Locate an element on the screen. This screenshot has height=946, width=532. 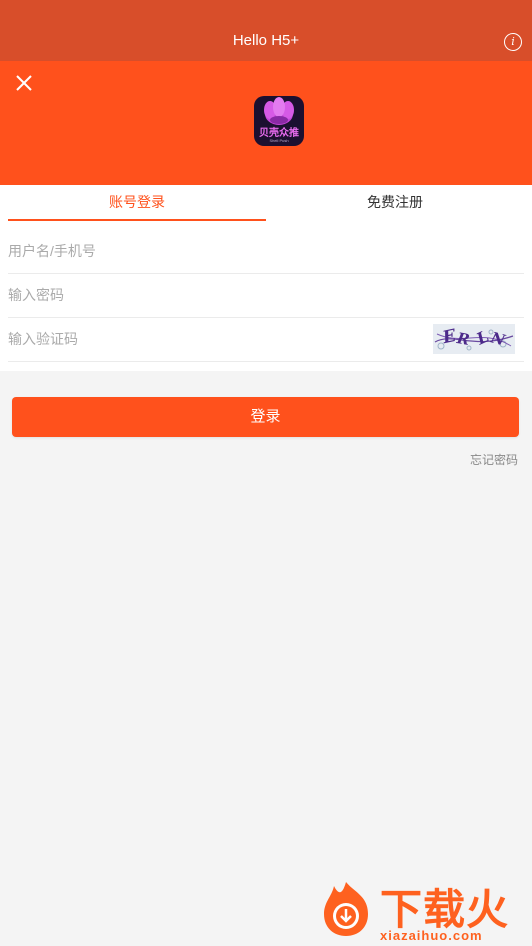
page-title: Hello H5+ is located at coordinates (266, 40).